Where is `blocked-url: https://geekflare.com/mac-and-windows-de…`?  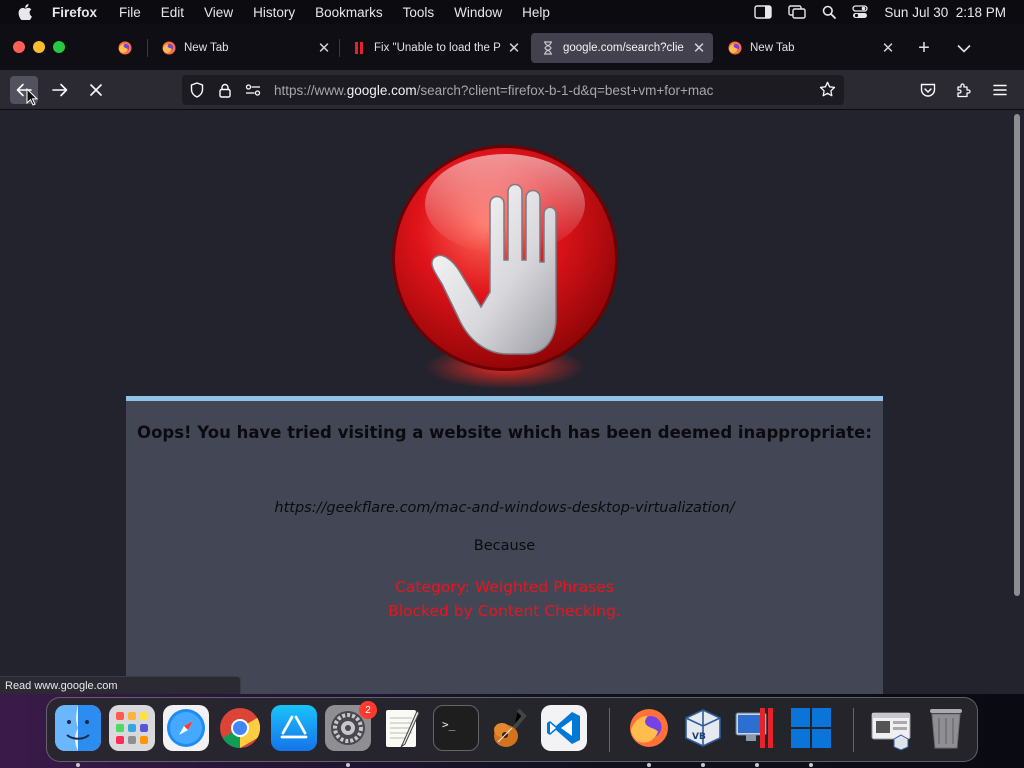
blocked-url: https://geekflare.com/mac-and-windows-de… is located at coordinates (504, 508).